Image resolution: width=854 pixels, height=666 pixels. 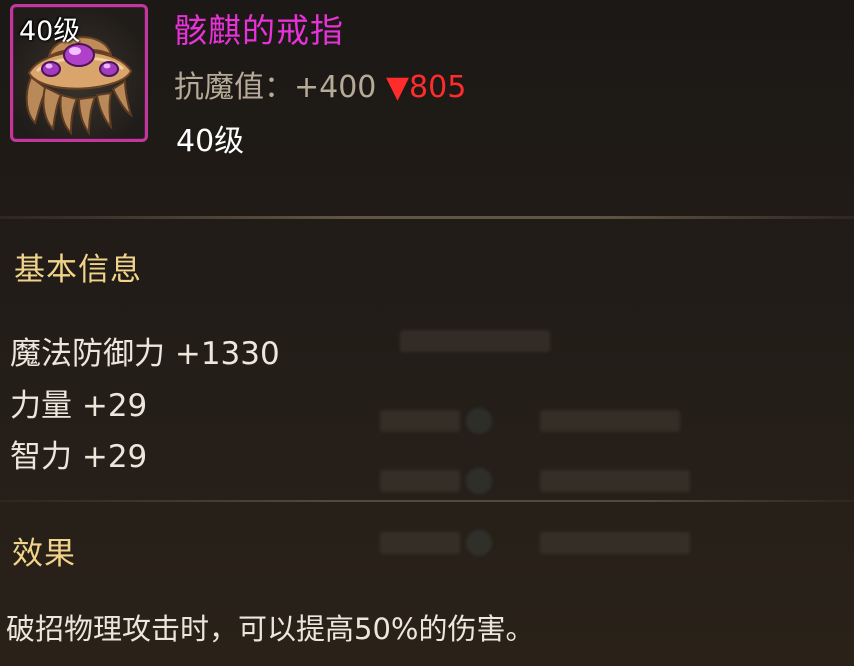 What do you see at coordinates (145, 354) in the screenshot?
I see `attribute-row: 魔法防御力 +1330` at bounding box center [145, 354].